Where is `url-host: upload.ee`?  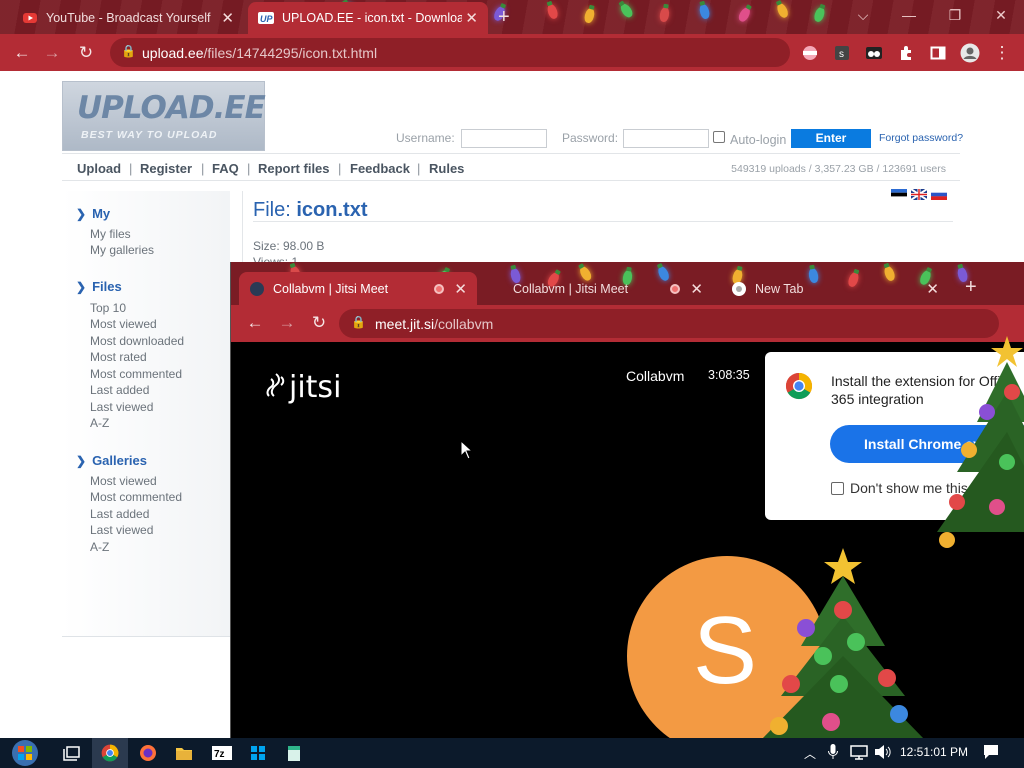 url-host: upload.ee is located at coordinates (173, 52).